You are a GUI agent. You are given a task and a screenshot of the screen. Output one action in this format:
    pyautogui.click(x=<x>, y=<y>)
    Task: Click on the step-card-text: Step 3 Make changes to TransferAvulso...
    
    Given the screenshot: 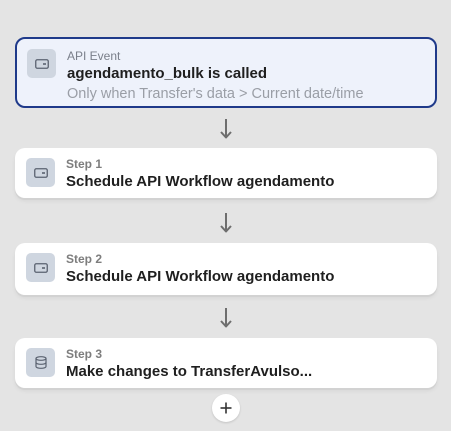 What is the action you would take?
    pyautogui.click(x=246, y=364)
    